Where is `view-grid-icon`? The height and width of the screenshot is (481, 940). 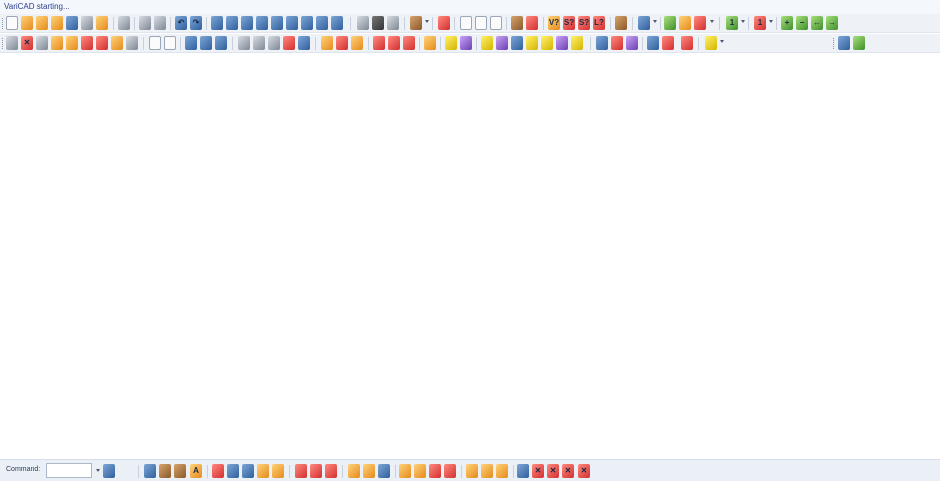 view-grid-icon is located at coordinates (481, 23).